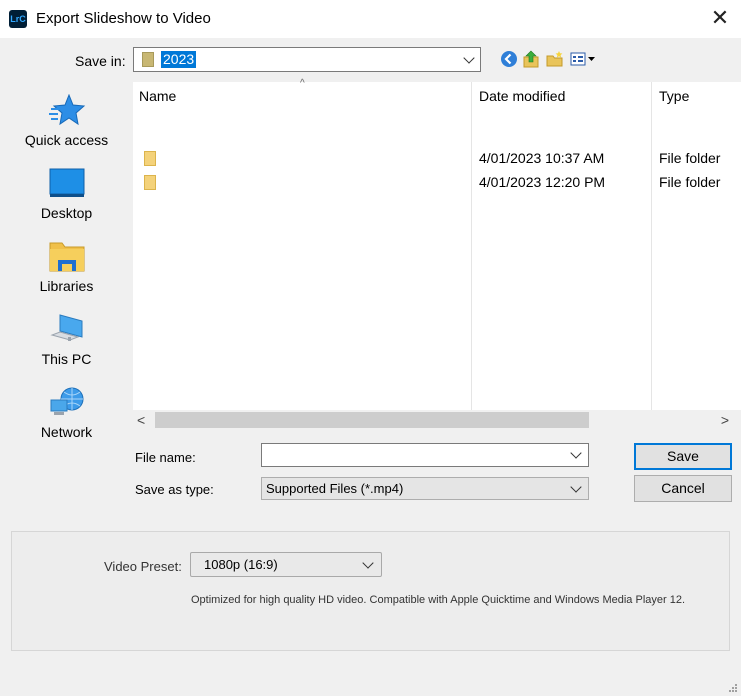  What do you see at coordinates (302, 83) in the screenshot?
I see `sort-ascending-icon: ^` at bounding box center [302, 83].